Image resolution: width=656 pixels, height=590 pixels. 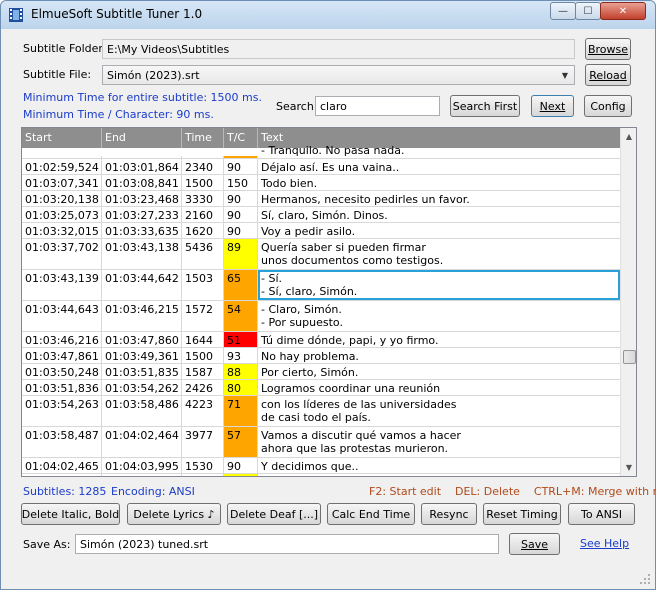 I want to click on next-button: Next, so click(x=552, y=106).